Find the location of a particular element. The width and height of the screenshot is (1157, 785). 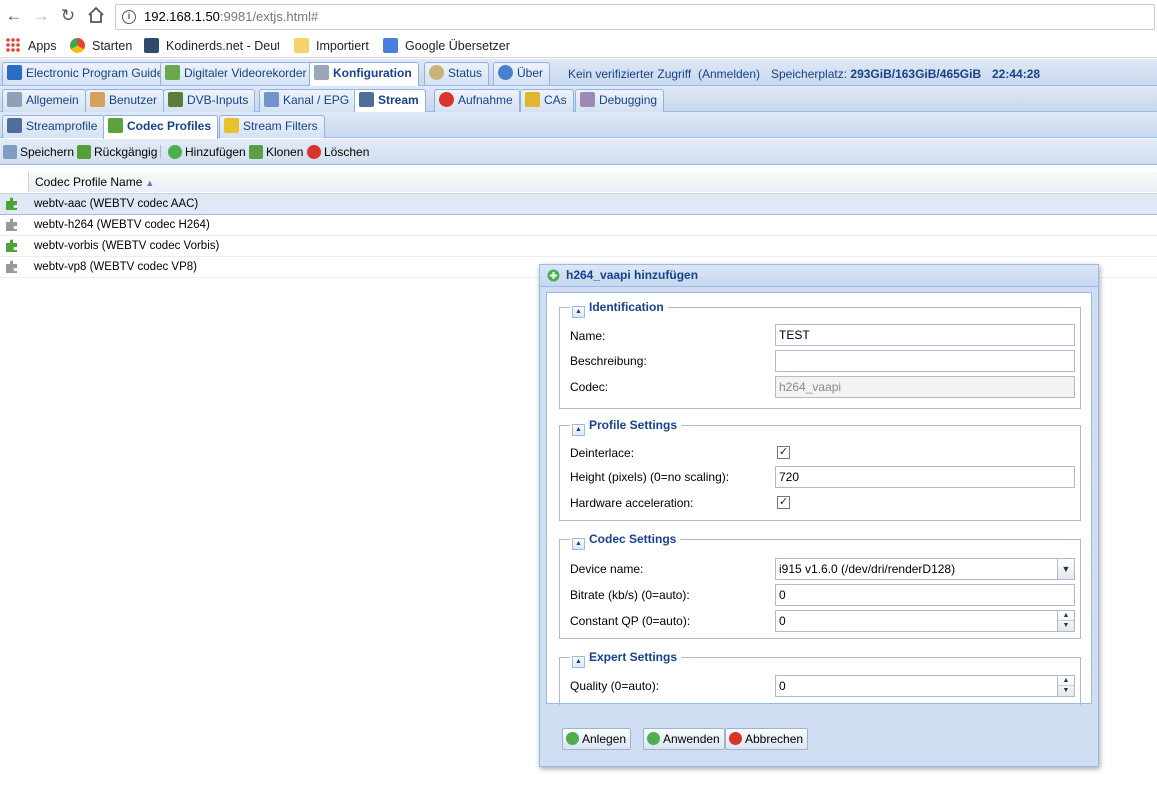

bug-icon is located at coordinates (587, 99).